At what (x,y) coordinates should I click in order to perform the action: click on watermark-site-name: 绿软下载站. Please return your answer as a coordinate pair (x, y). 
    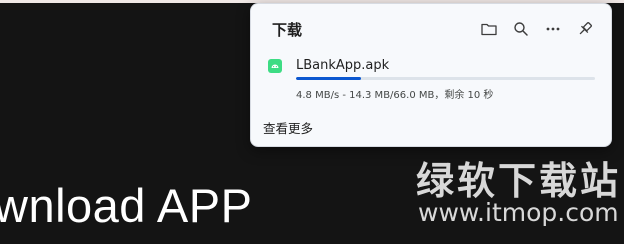
    Looking at the image, I should click on (519, 181).